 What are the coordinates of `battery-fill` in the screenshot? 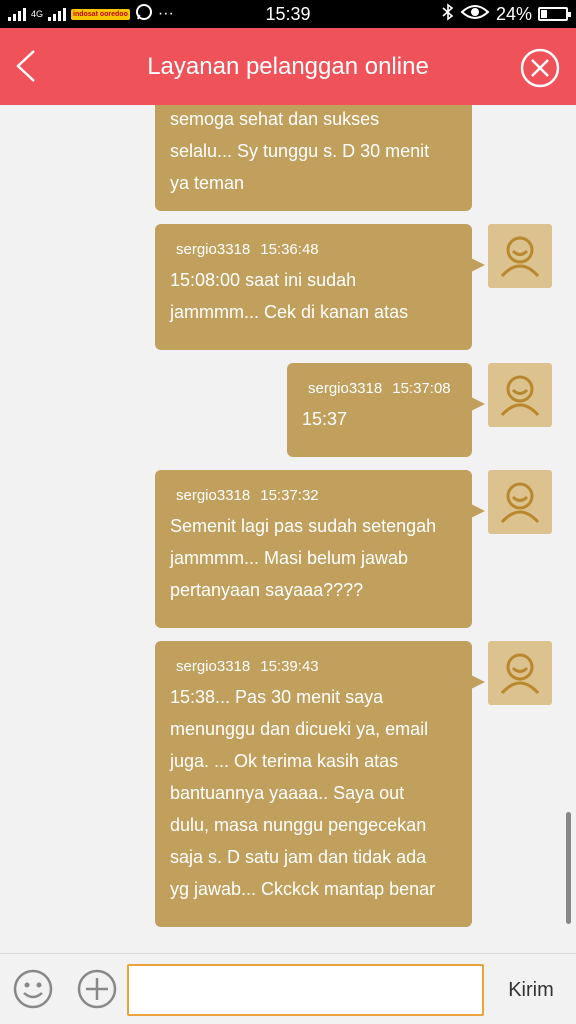 It's located at (544, 14).